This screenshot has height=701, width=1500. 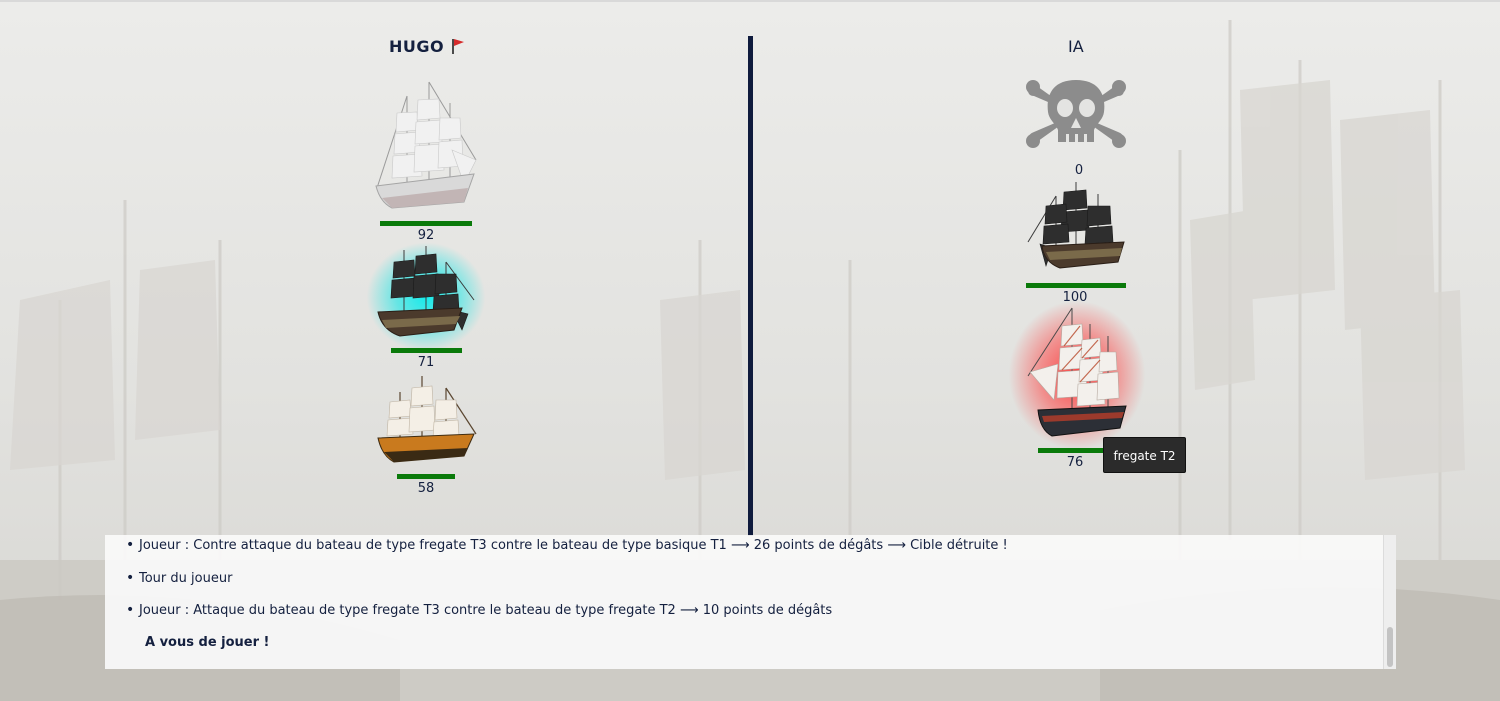 What do you see at coordinates (750, 286) in the screenshot?
I see `board-divider` at bounding box center [750, 286].